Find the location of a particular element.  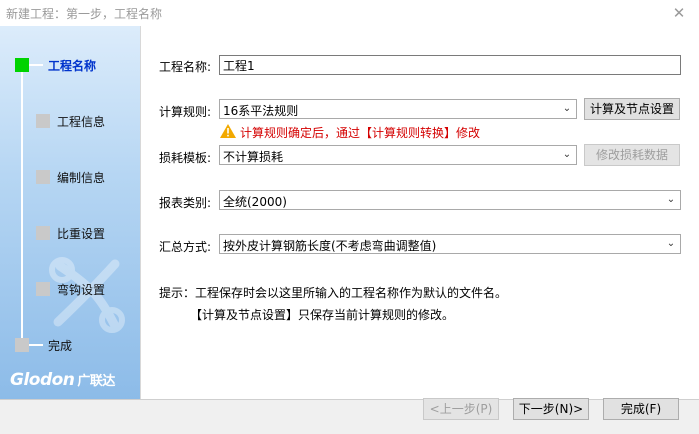

step-label: 比重设置 is located at coordinates (81, 234).